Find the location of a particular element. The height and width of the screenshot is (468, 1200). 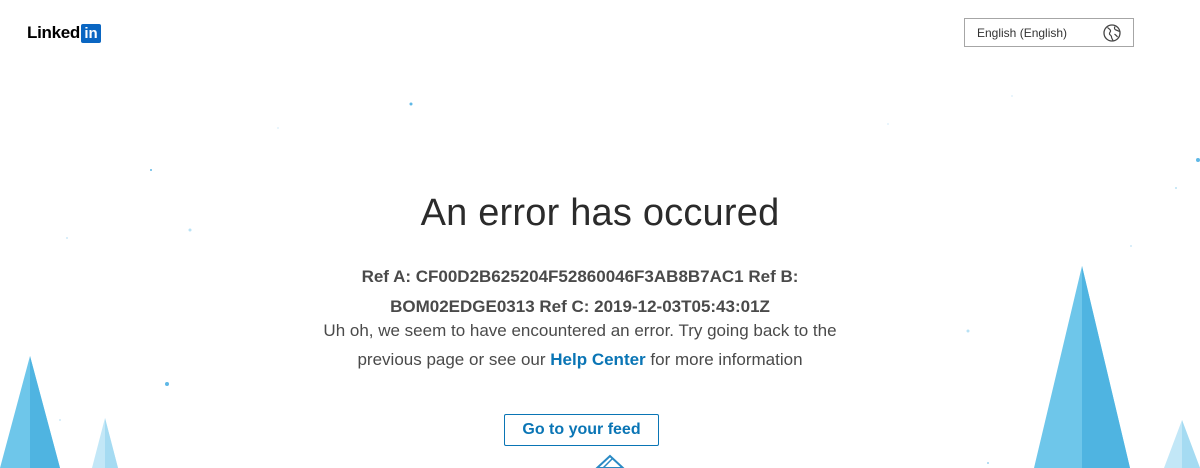

house-roof-illustration is located at coordinates (610, 461).